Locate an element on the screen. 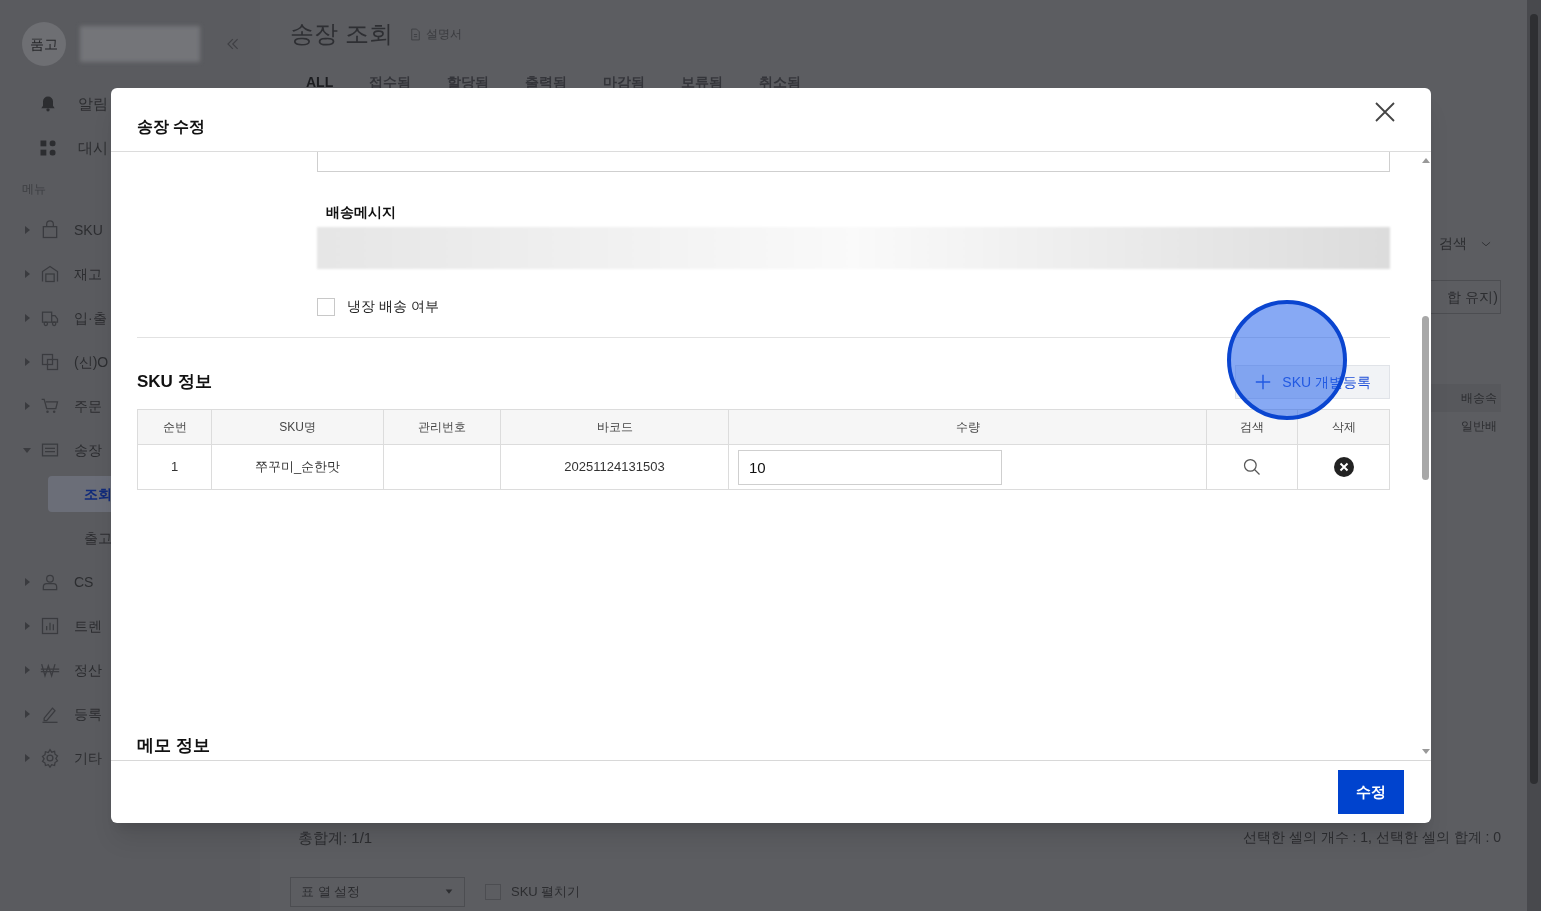 Image resolution: width=1541 pixels, height=911 pixels. cart-icon is located at coordinates (50, 406).